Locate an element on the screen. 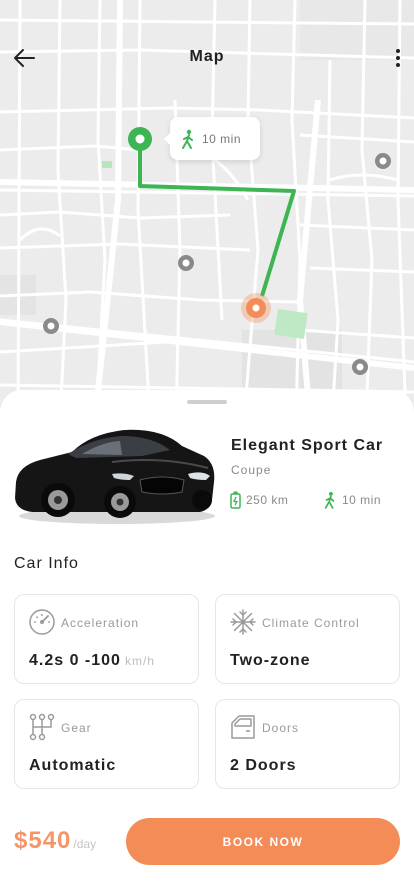  destination-marker is located at coordinates (256, 308).